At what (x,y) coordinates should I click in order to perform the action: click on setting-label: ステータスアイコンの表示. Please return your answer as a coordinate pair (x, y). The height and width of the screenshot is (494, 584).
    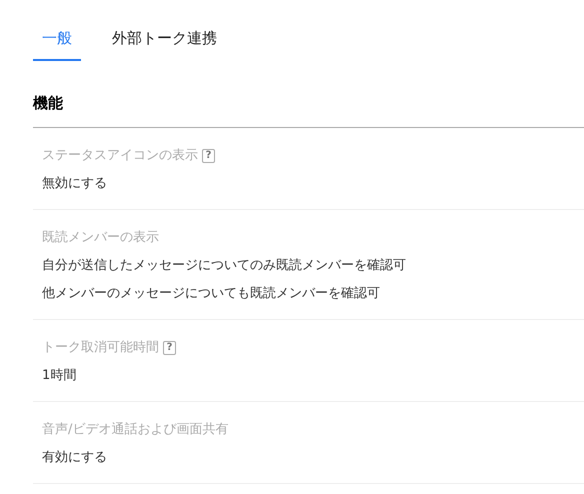
    Looking at the image, I should click on (120, 156).